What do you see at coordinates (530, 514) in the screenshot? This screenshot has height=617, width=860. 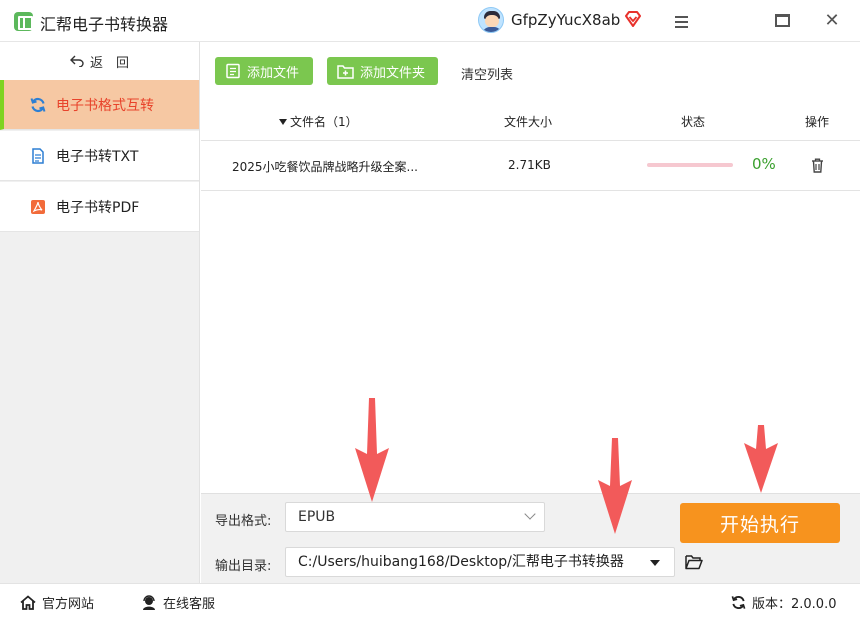 I see `chevron-down-icon` at bounding box center [530, 514].